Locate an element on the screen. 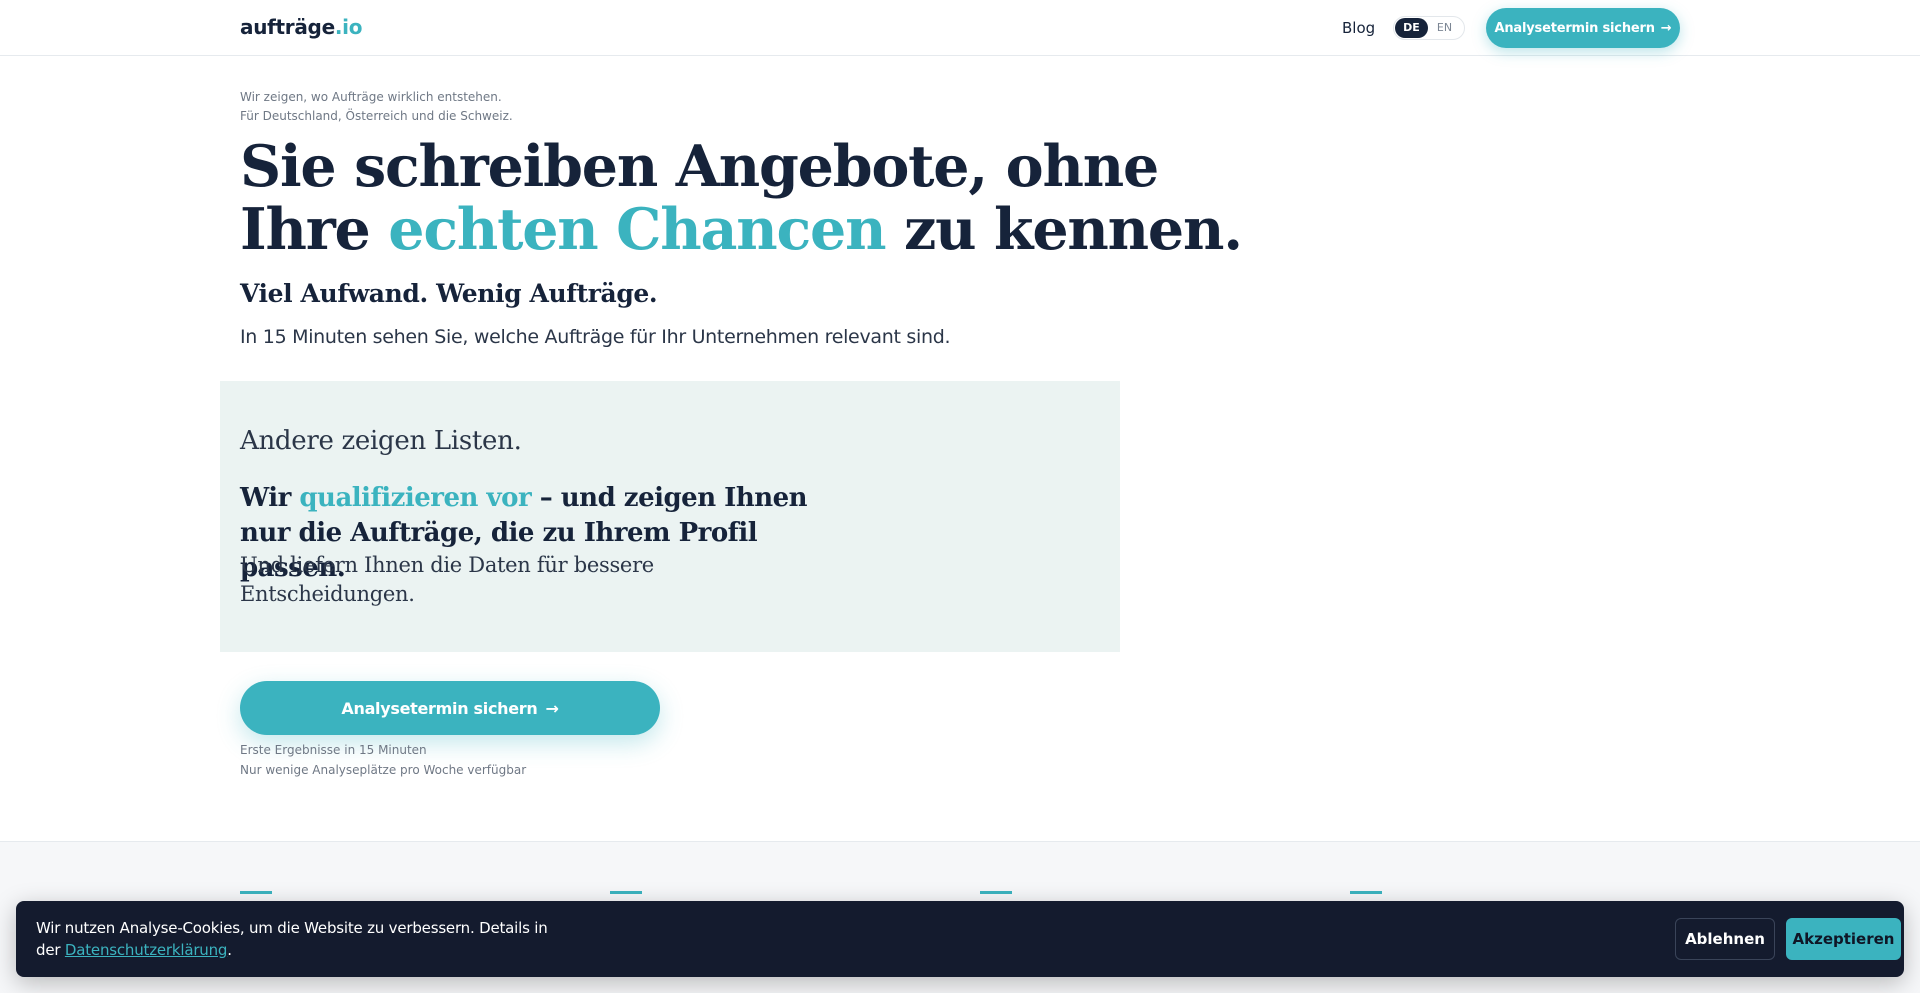 This screenshot has width=1920, height=993. hero-headline-accent: echten Chancen is located at coordinates (637, 229).